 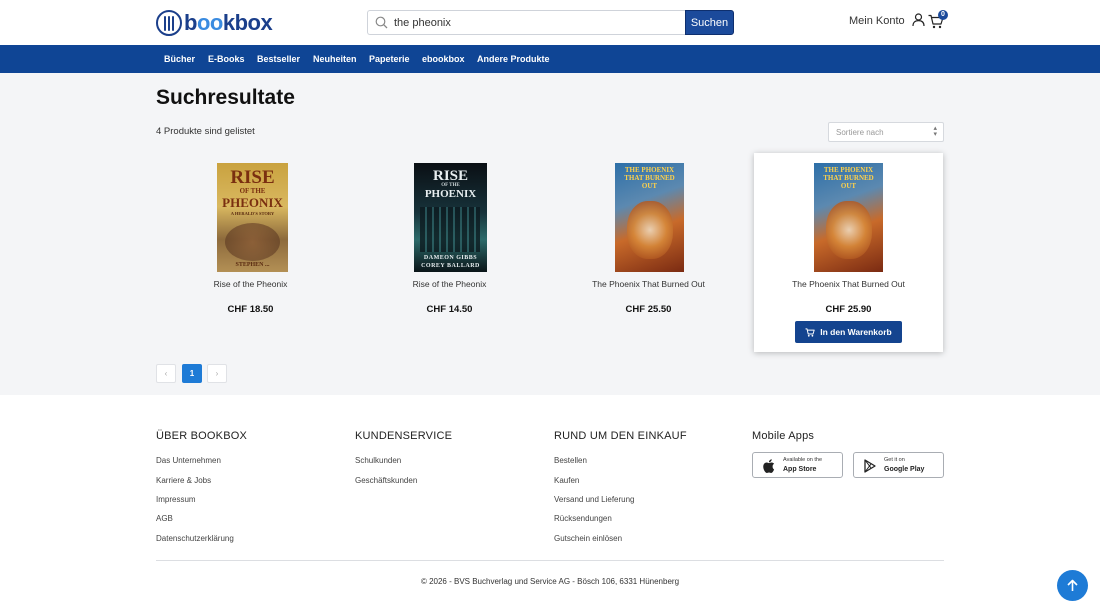 I want to click on search-button: Suchen, so click(x=709, y=22).